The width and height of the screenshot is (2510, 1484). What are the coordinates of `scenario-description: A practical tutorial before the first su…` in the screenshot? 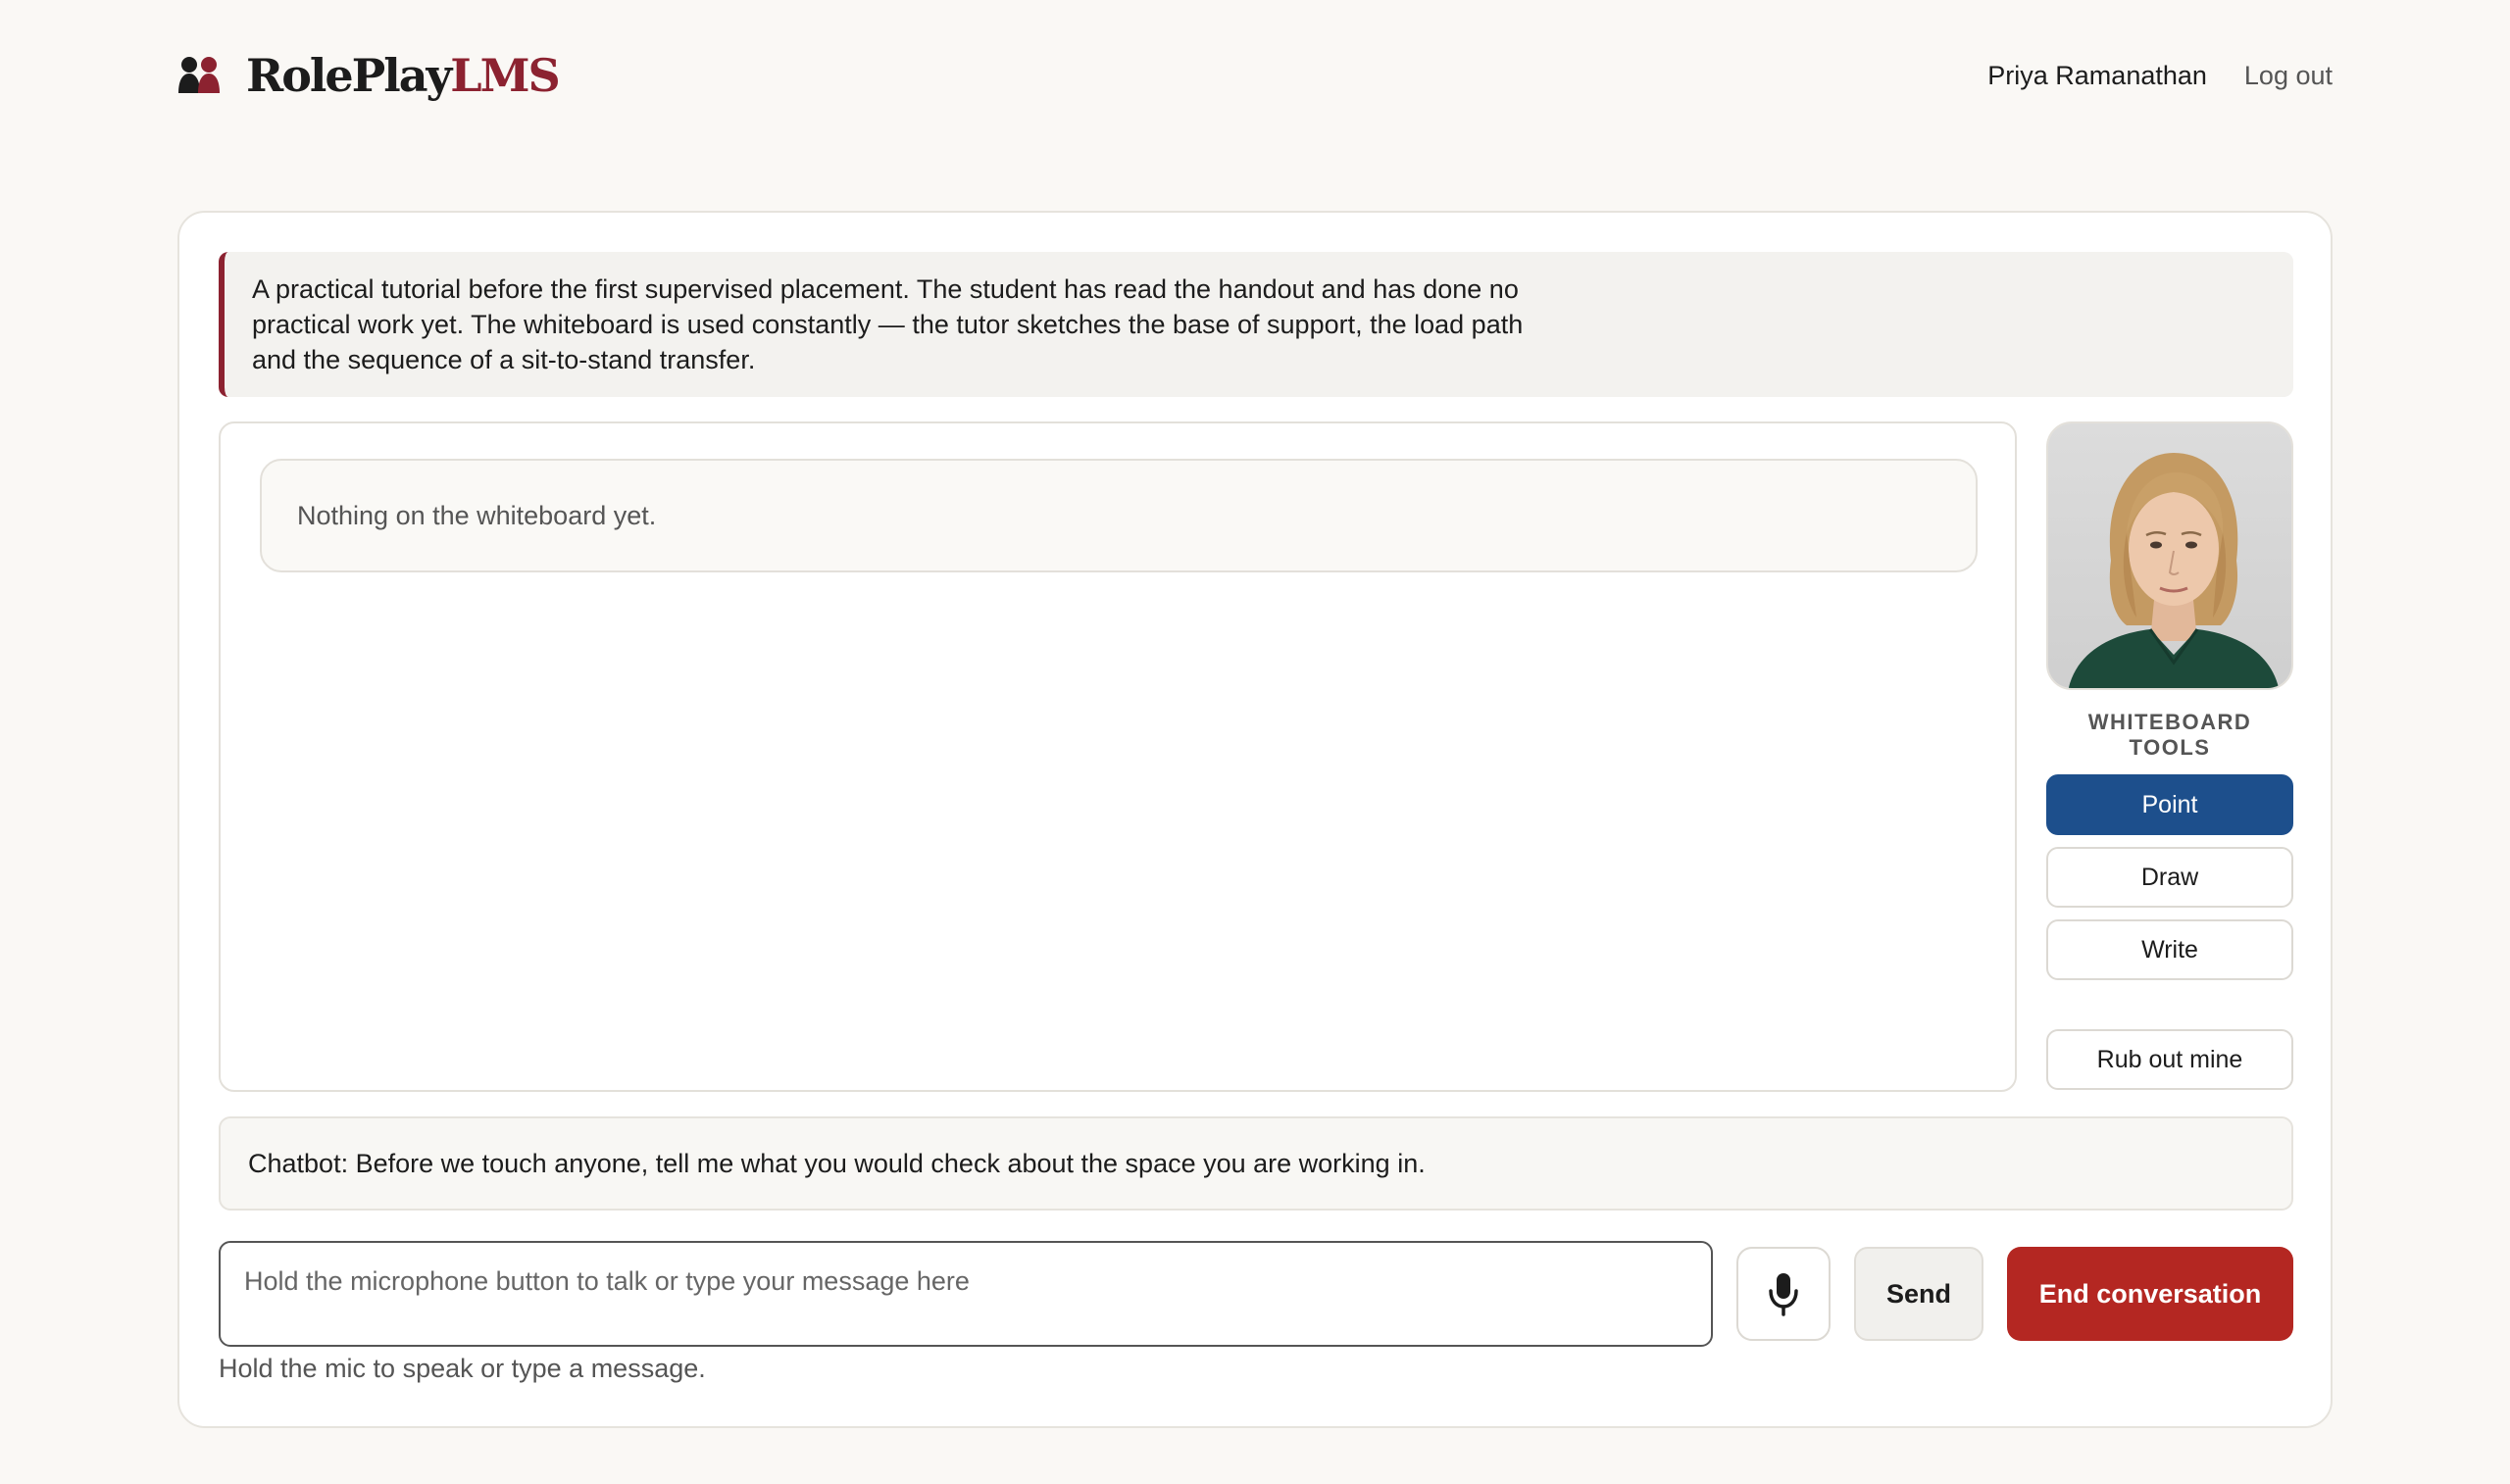 It's located at (1256, 324).